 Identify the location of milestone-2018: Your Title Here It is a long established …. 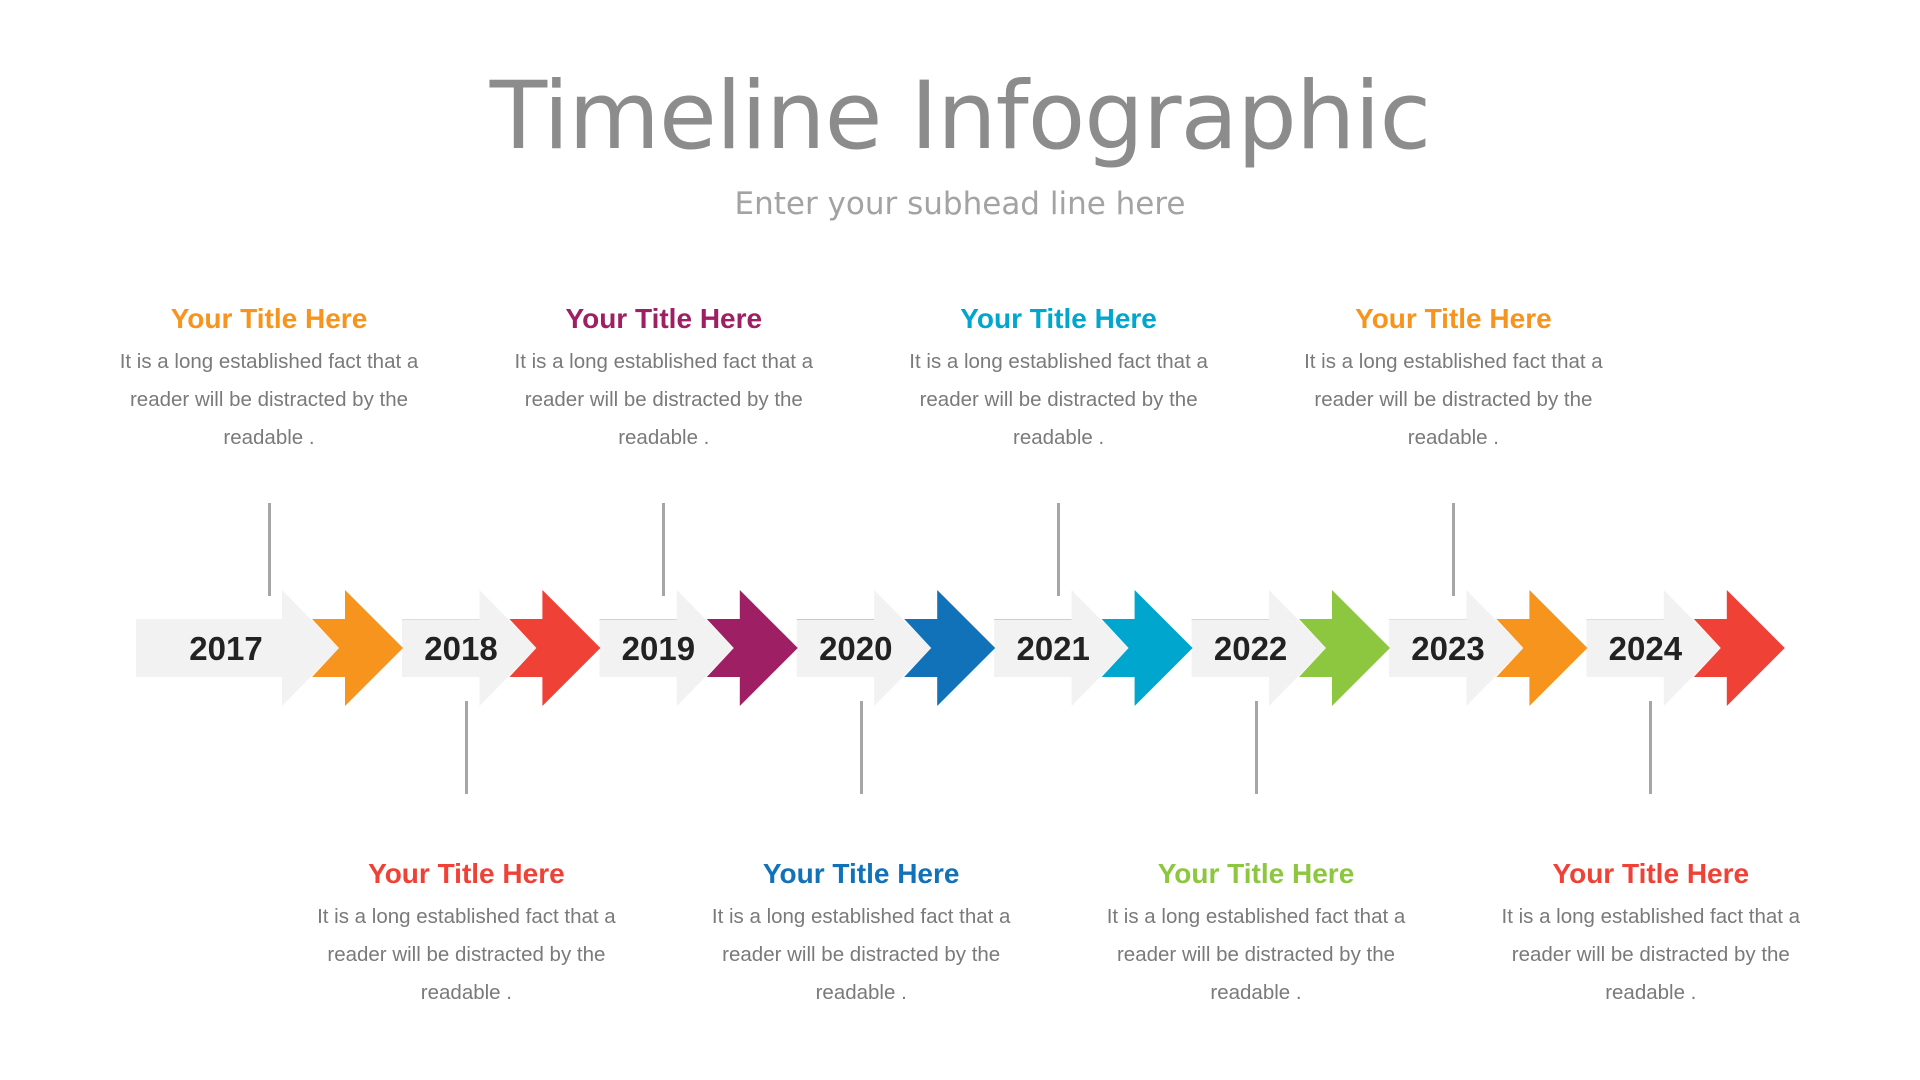
(466, 934).